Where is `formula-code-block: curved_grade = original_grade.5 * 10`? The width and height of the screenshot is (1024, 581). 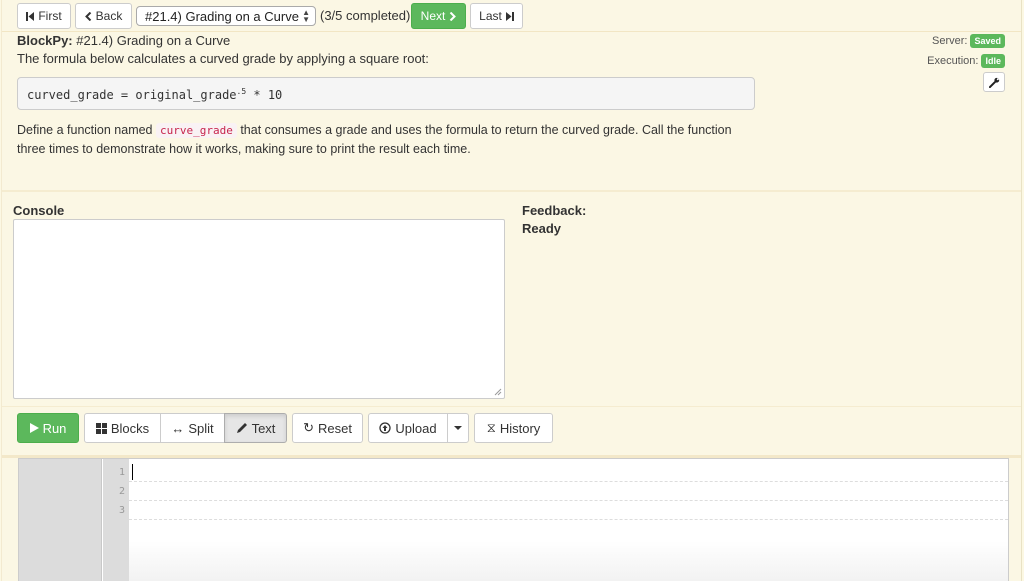 formula-code-block: curved_grade = original_grade.5 * 10 is located at coordinates (386, 93).